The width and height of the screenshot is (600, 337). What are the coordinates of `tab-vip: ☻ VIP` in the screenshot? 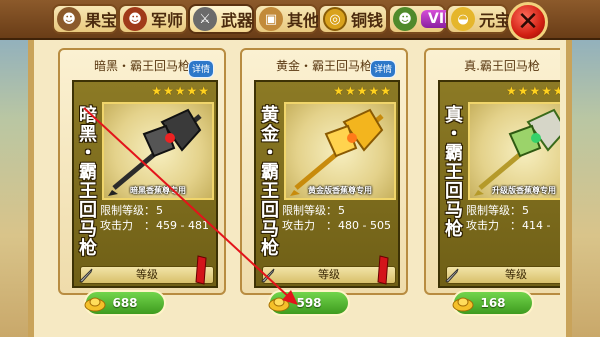 It's located at (425, 19).